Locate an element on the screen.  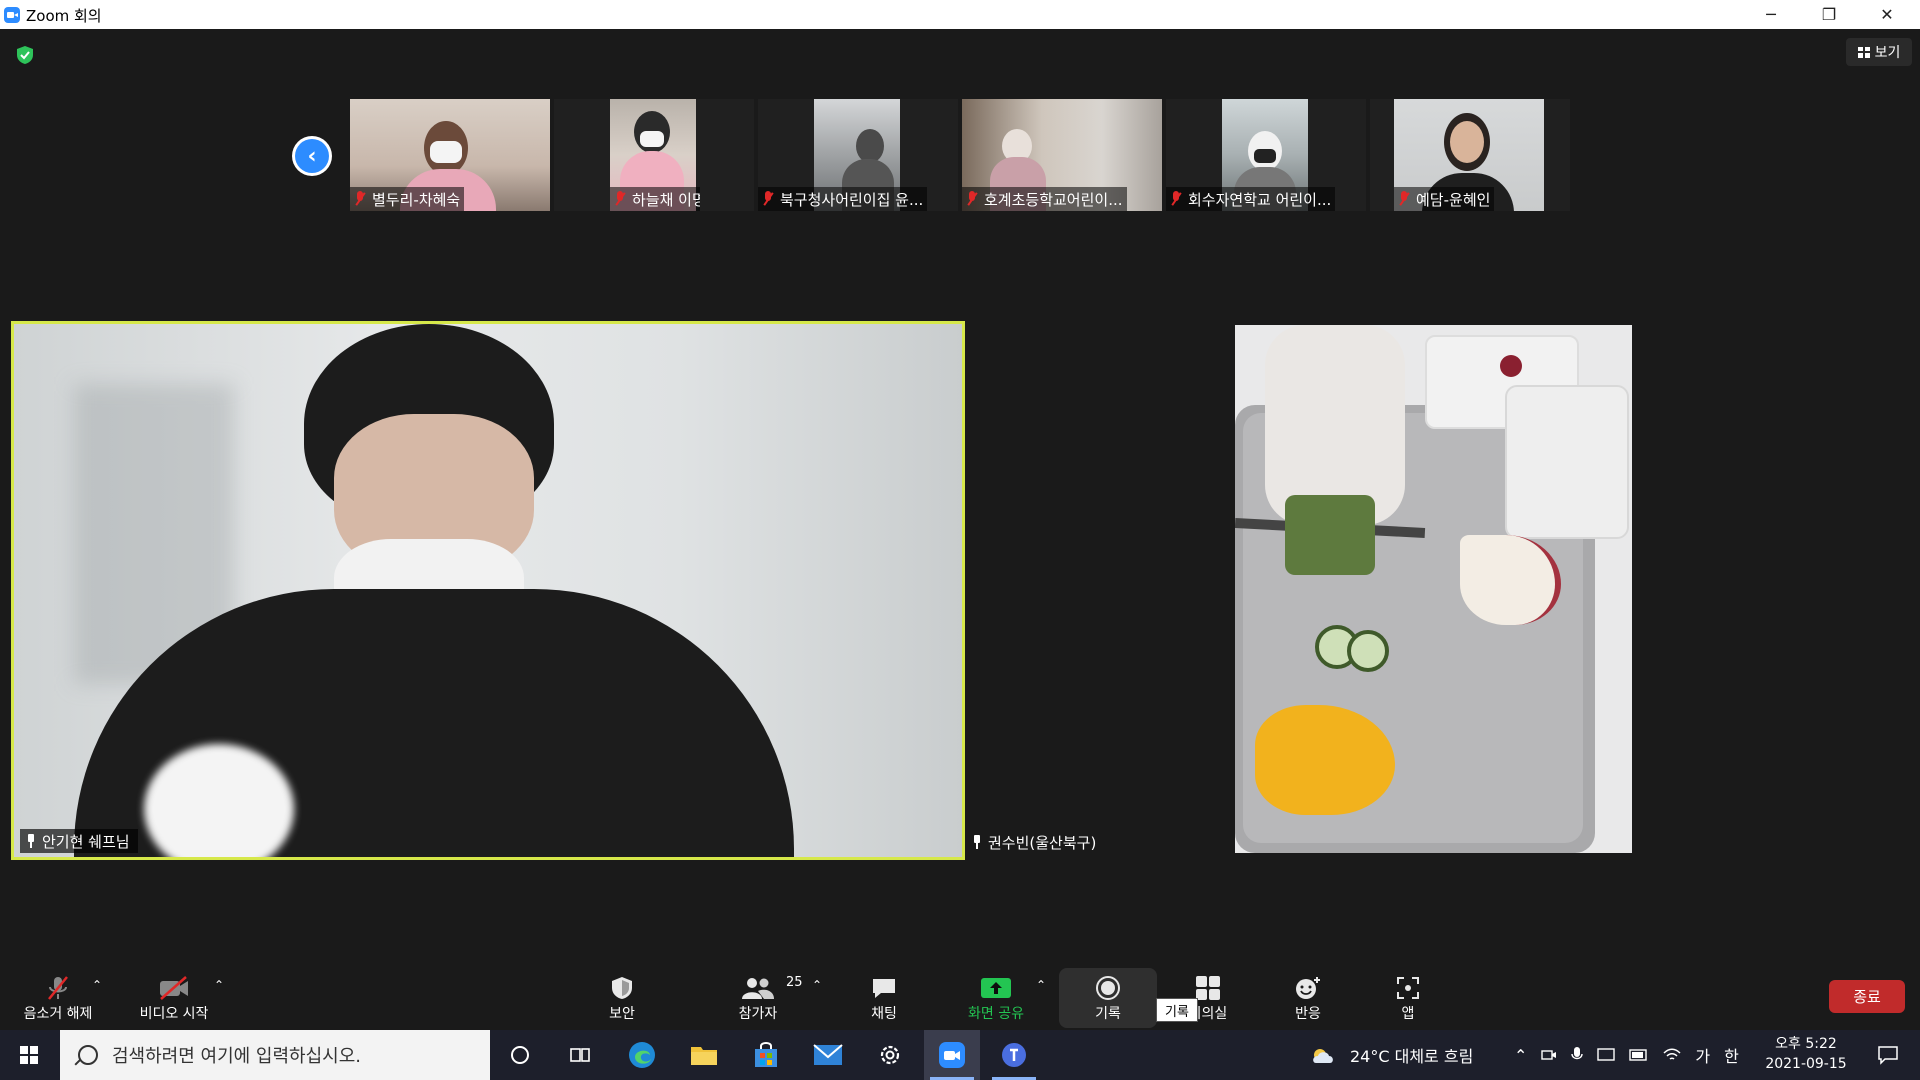
record-icon is located at coordinates (1108, 988).